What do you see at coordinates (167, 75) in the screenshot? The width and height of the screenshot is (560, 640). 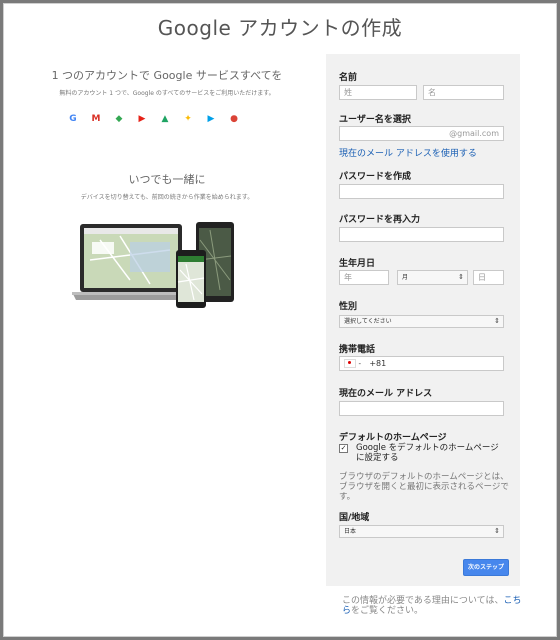 I see `promo-heading: 1 つのアカウントで Google サービスすべてを` at bounding box center [167, 75].